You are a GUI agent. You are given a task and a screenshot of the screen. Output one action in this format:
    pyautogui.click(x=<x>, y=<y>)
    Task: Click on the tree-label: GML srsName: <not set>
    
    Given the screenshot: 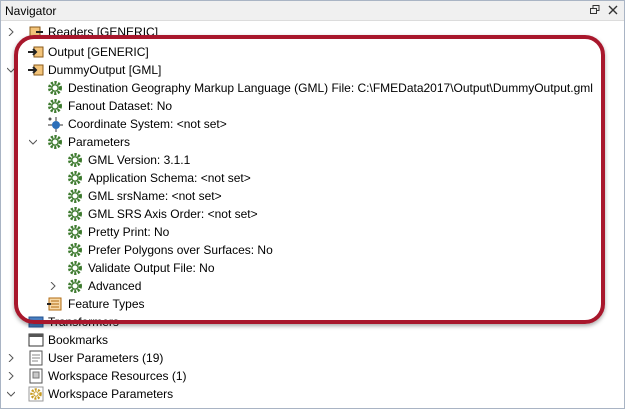 What is the action you would take?
    pyautogui.click(x=155, y=196)
    